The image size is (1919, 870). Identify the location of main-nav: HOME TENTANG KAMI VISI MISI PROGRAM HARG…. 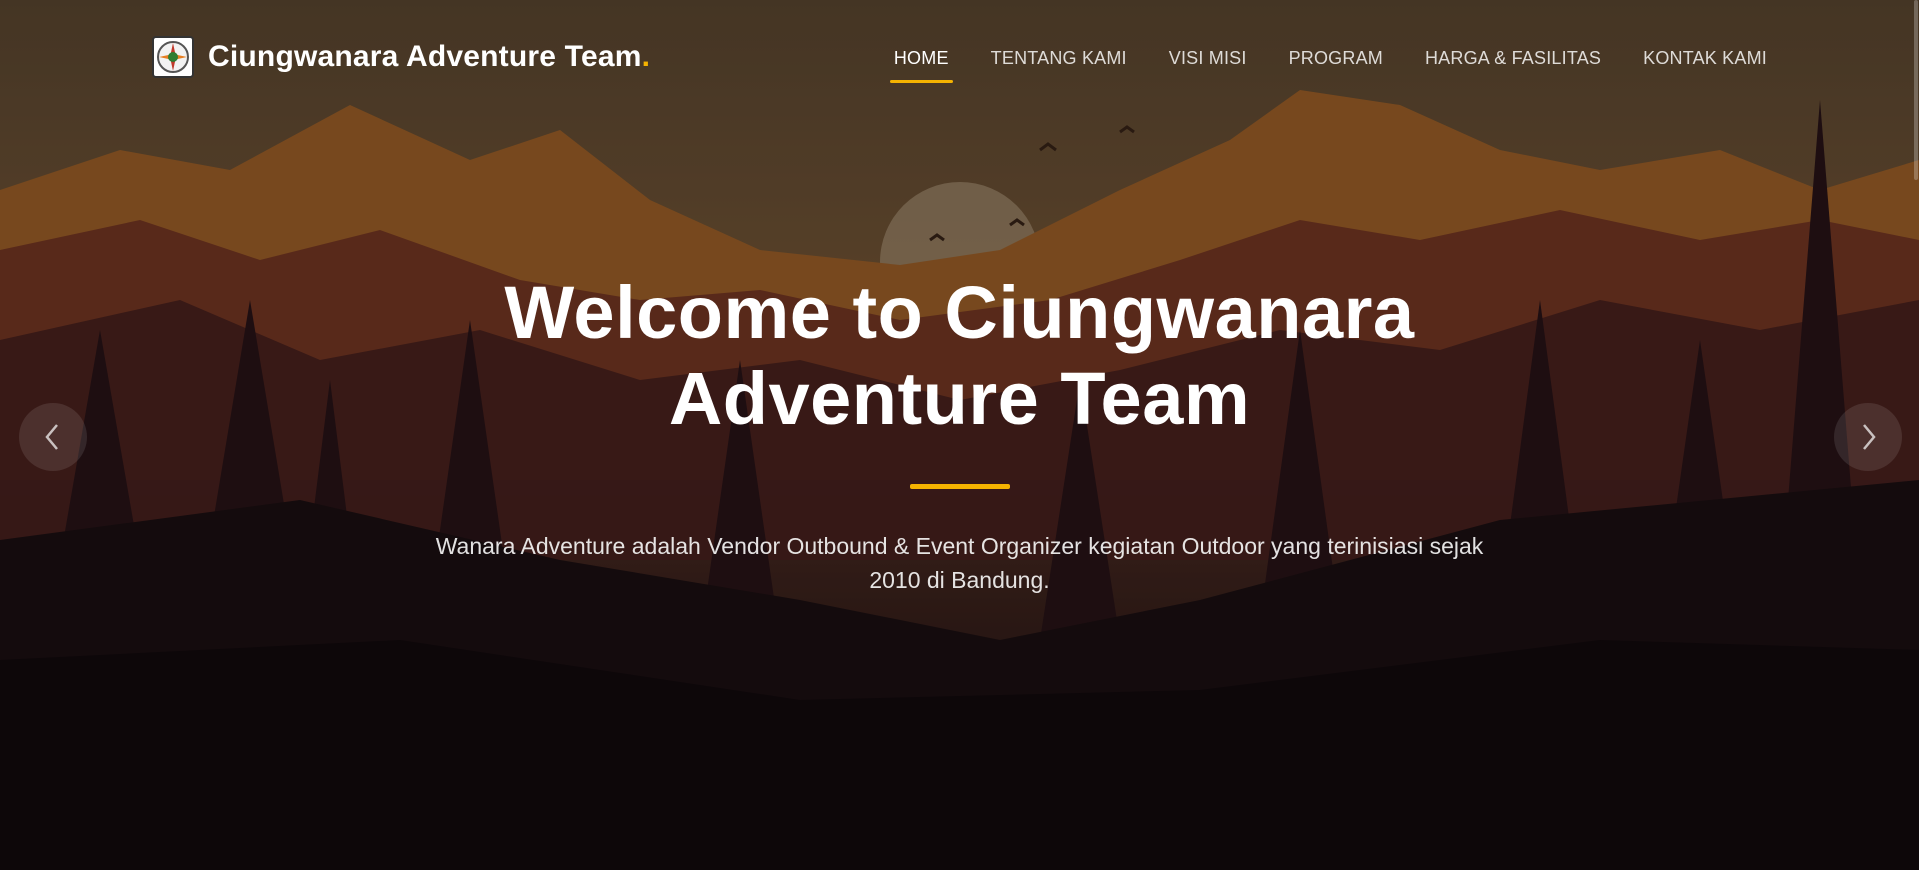
(1309, 65).